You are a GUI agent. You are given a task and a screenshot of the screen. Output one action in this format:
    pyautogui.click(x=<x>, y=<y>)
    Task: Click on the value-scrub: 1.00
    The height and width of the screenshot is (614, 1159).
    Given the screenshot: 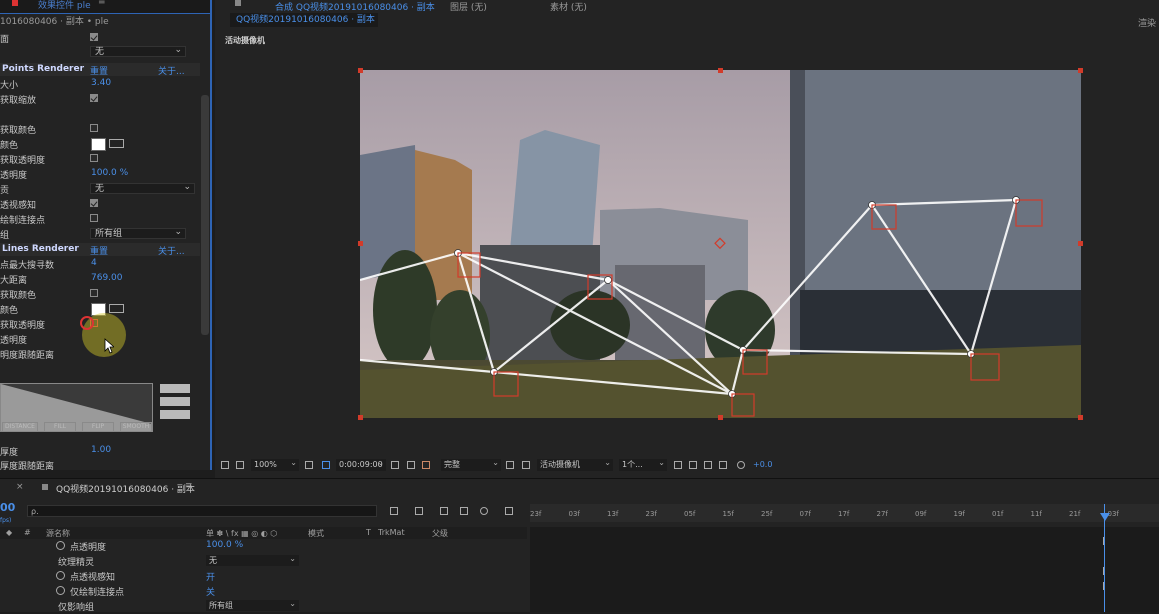 What is the action you would take?
    pyautogui.click(x=101, y=450)
    